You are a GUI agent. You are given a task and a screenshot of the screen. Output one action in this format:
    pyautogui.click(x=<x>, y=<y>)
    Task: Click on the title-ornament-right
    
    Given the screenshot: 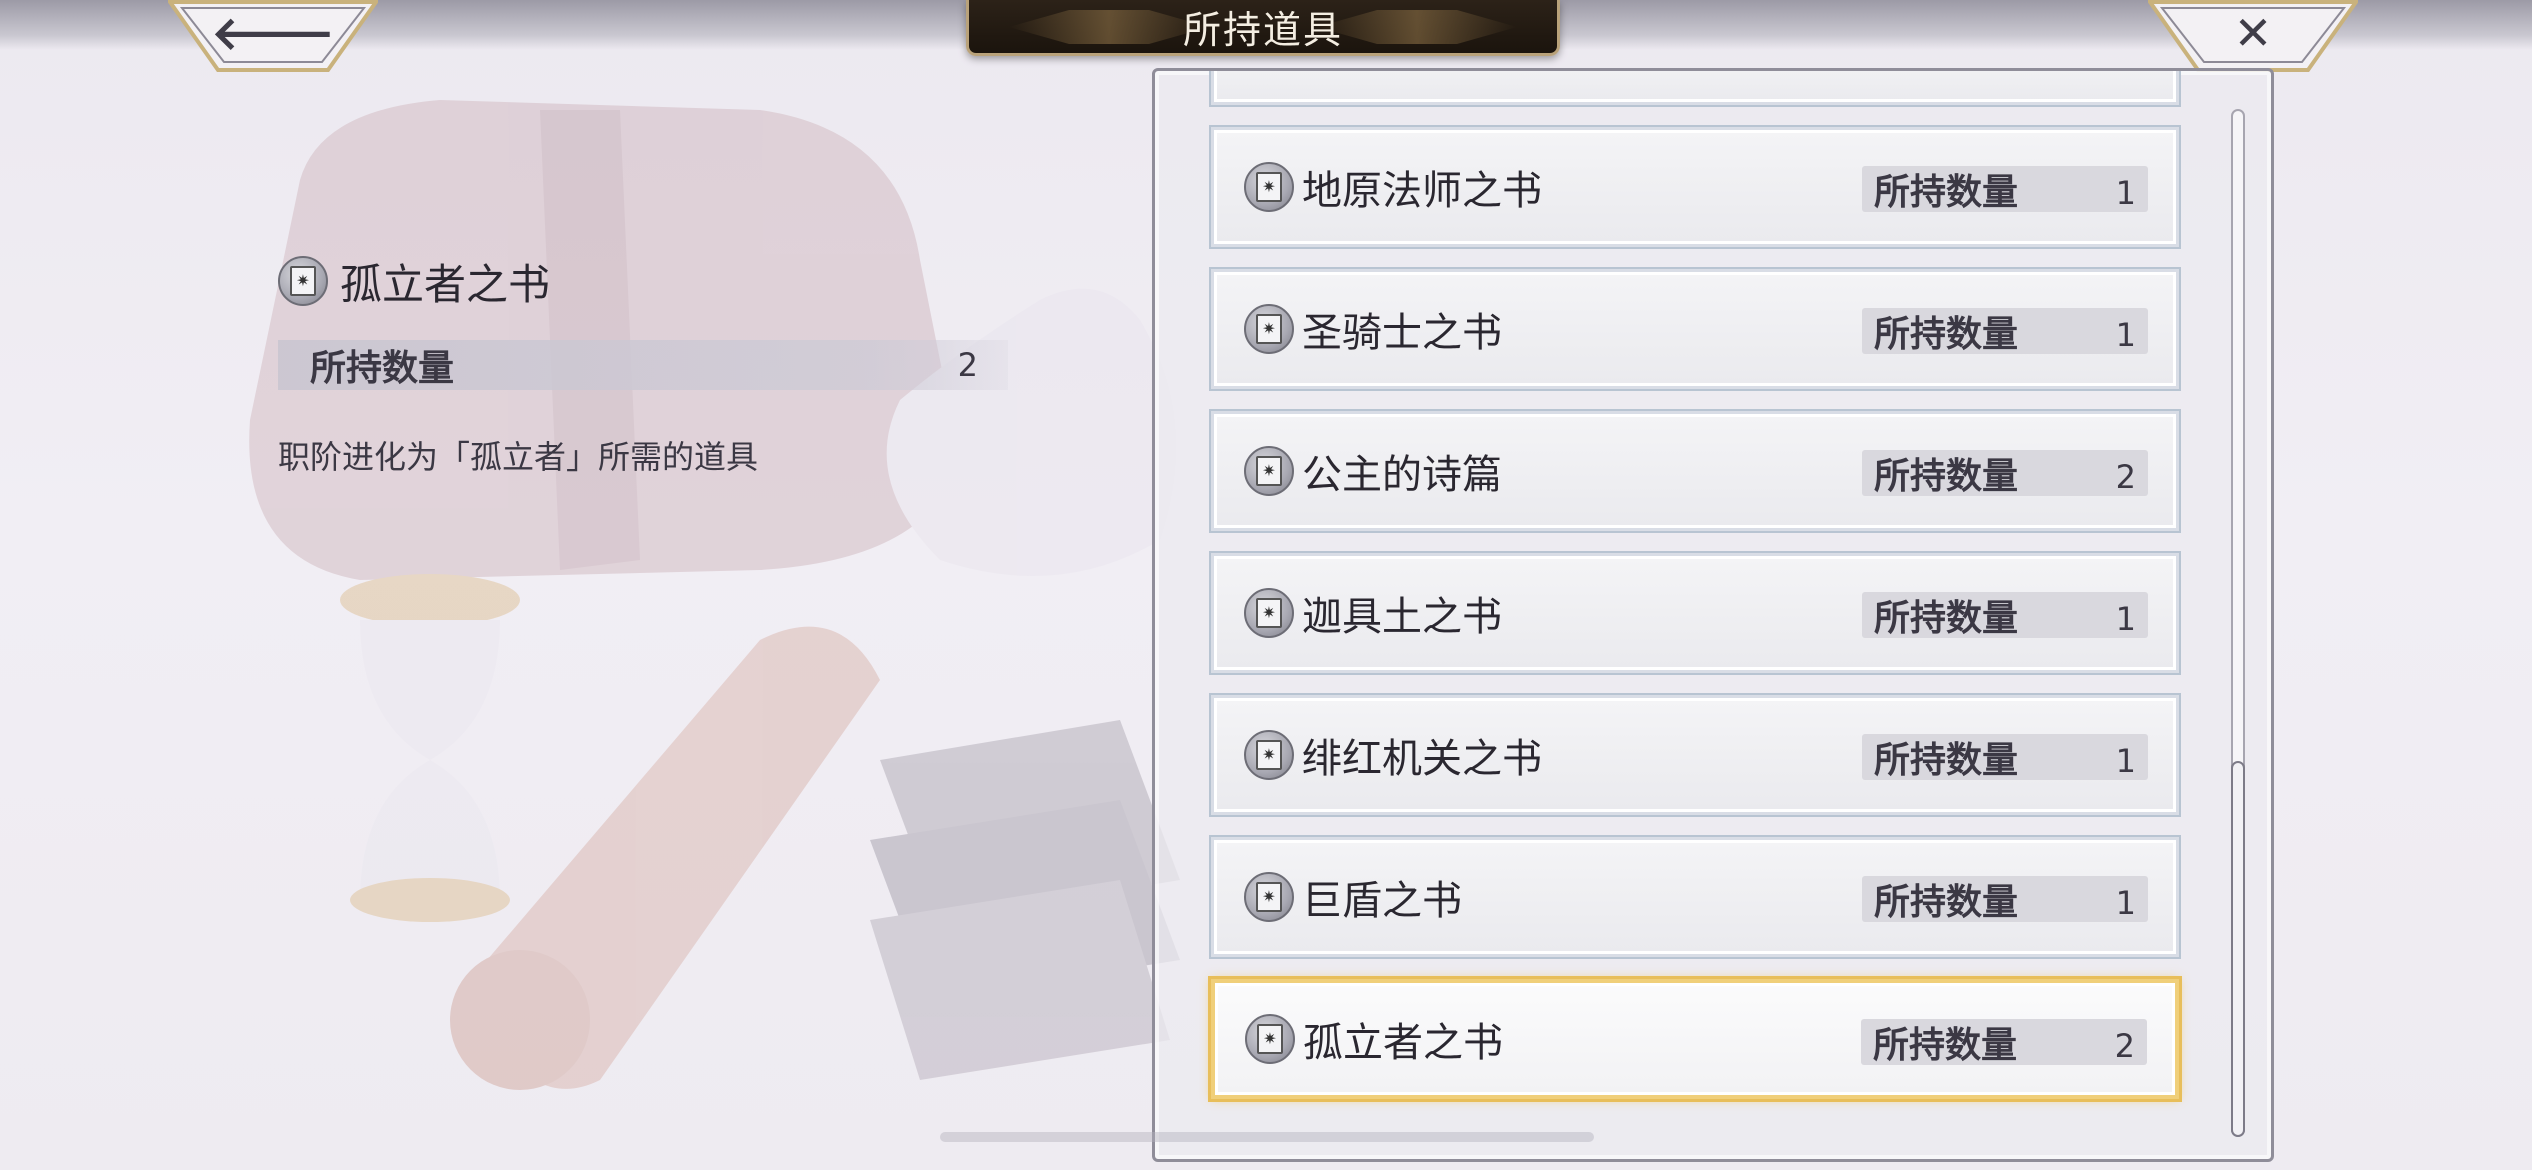 What is the action you would take?
    pyautogui.click(x=1417, y=27)
    